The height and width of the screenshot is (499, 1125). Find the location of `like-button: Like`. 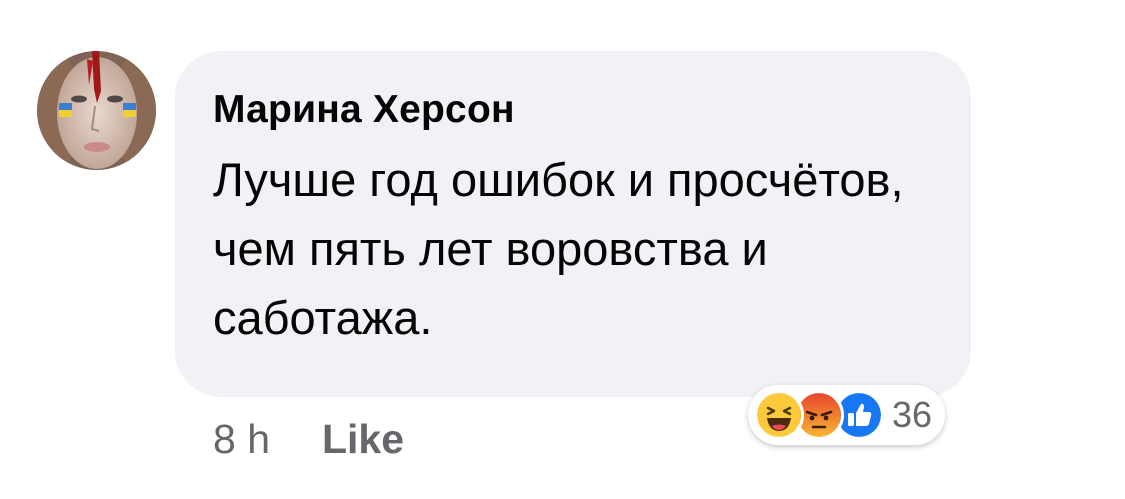

like-button: Like is located at coordinates (363, 439).